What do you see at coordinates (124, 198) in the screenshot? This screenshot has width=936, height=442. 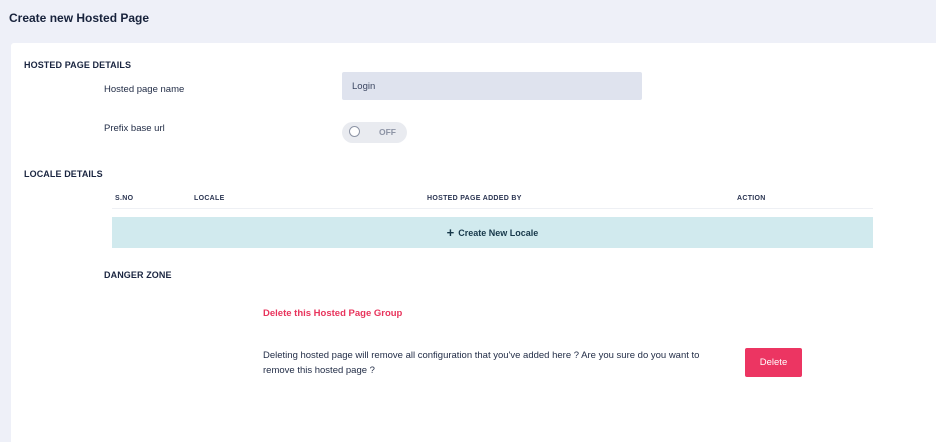 I see `column-header-sno: S.NO` at bounding box center [124, 198].